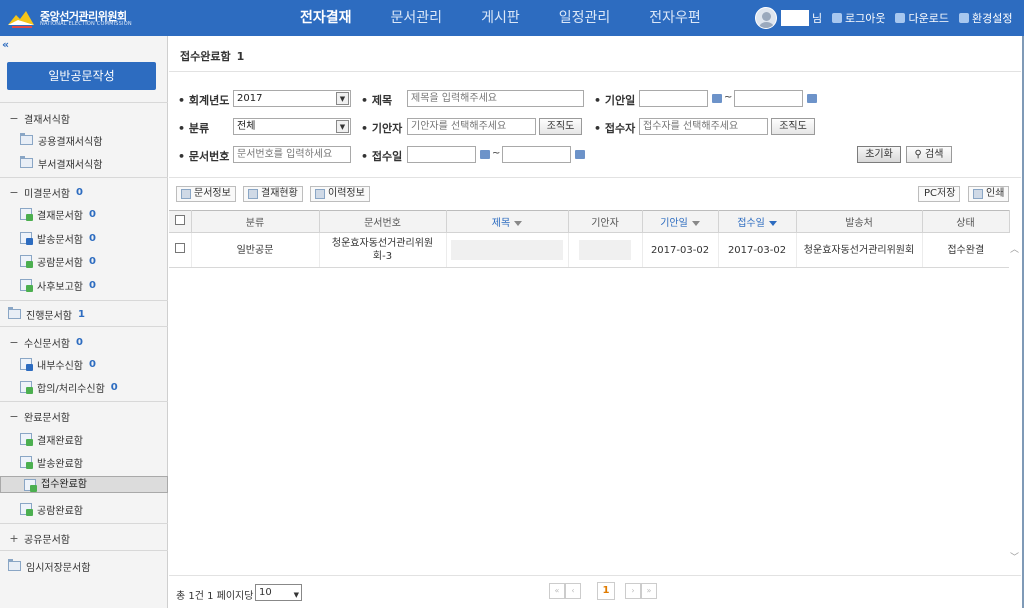 Image resolution: width=1024 pixels, height=608 pixels. Describe the element at coordinates (703, 126) in the screenshot. I see `receiver-input` at that location.